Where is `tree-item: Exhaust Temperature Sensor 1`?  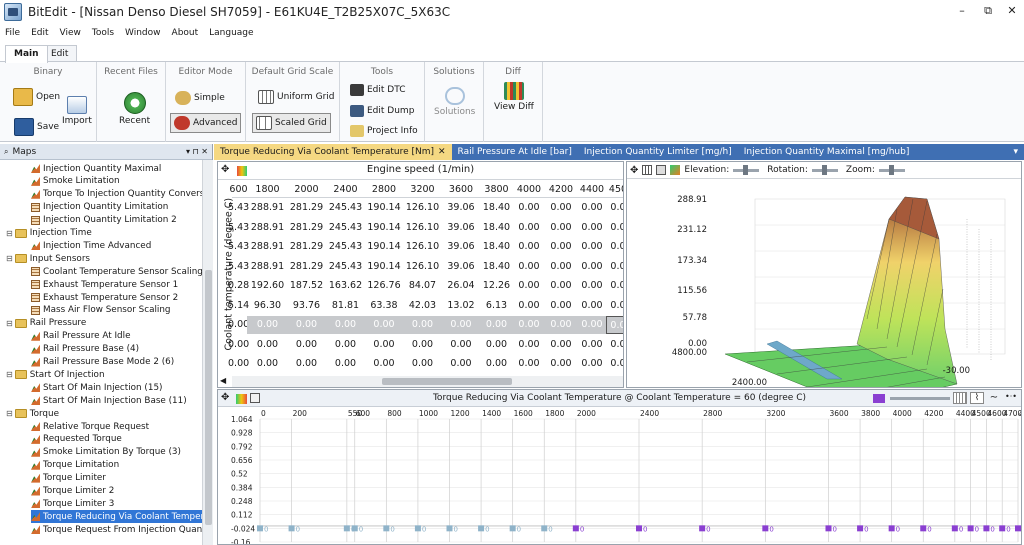 tree-item: Exhaust Temperature Sensor 1 is located at coordinates (104, 284).